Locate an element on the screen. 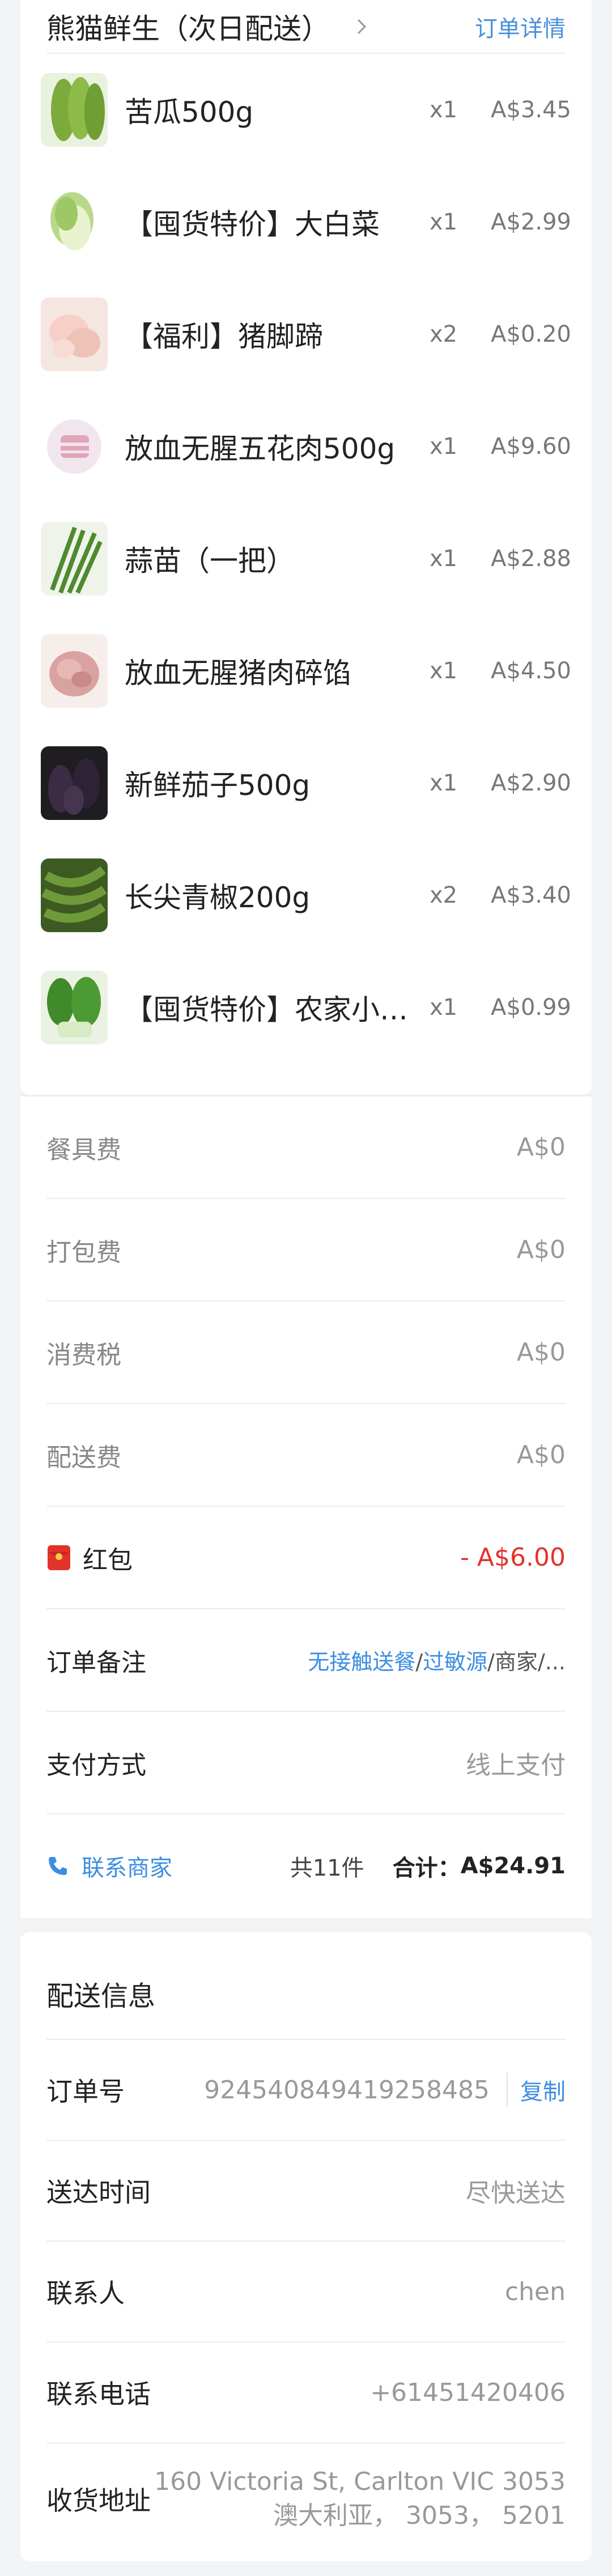  product-price: A$4.50 is located at coordinates (531, 671).